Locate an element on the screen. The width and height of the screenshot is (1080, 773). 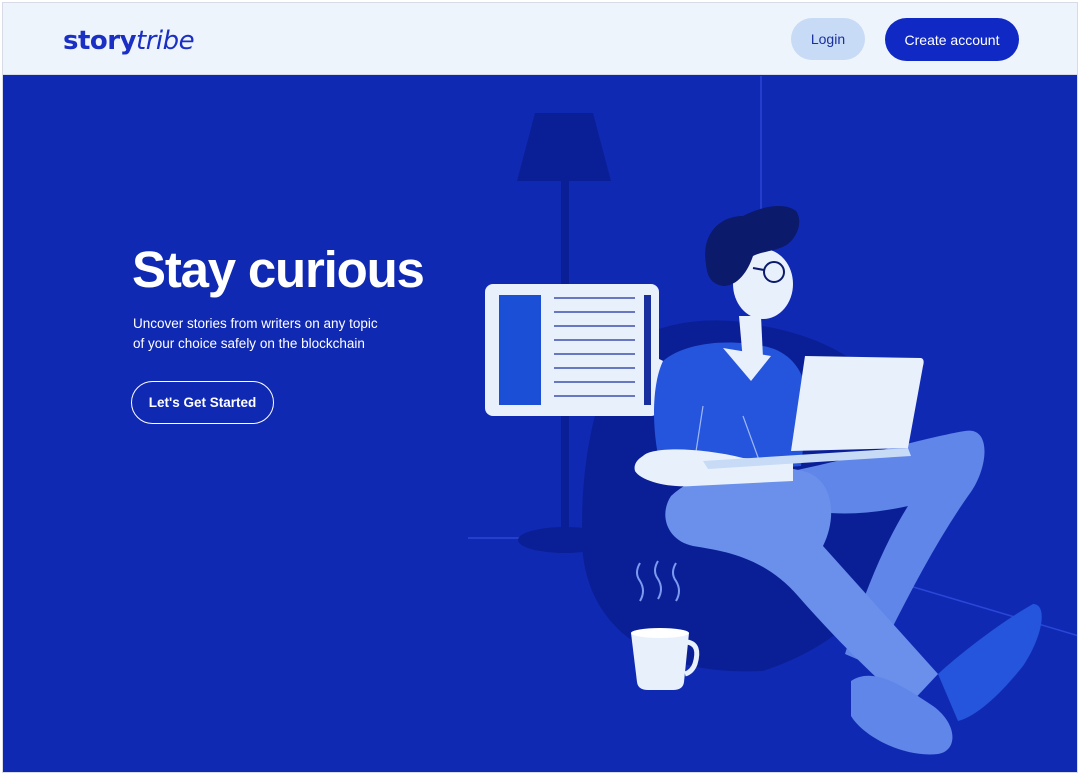
floor-line-right is located at coordinates (984, 608).